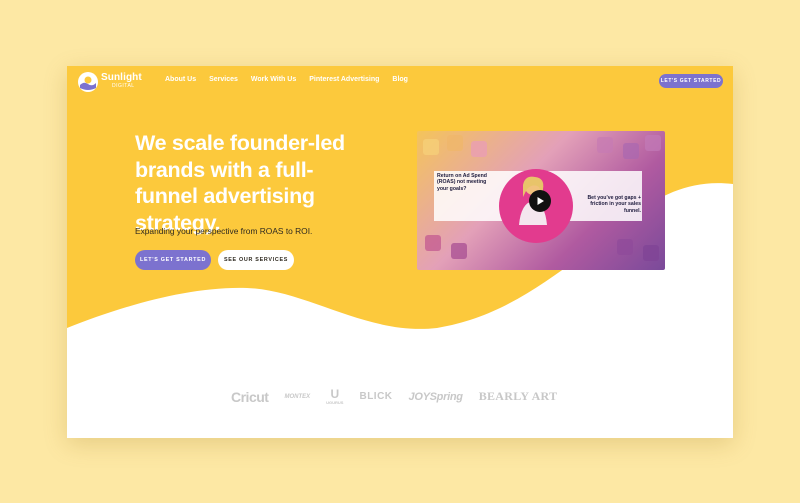 This screenshot has height=503, width=800. Describe the element at coordinates (335, 402) in the screenshot. I see `ugurus-wordmark: UGURUS` at that location.